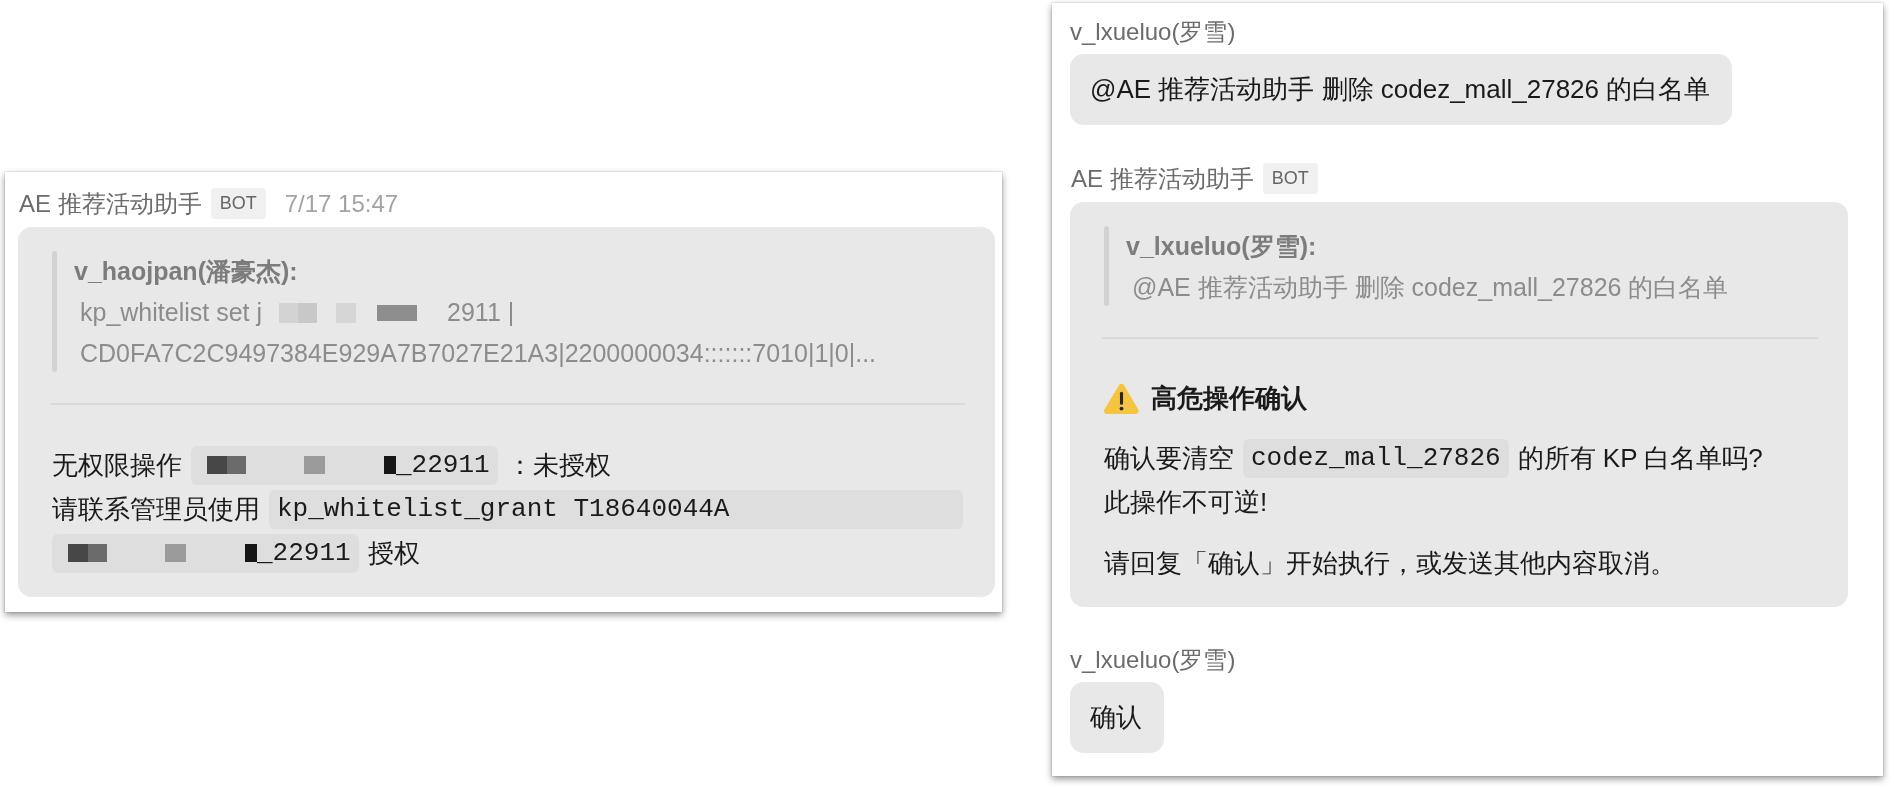 This screenshot has width=1894, height=788. I want to click on alert-heading: 高危操作确认, so click(1229, 398).